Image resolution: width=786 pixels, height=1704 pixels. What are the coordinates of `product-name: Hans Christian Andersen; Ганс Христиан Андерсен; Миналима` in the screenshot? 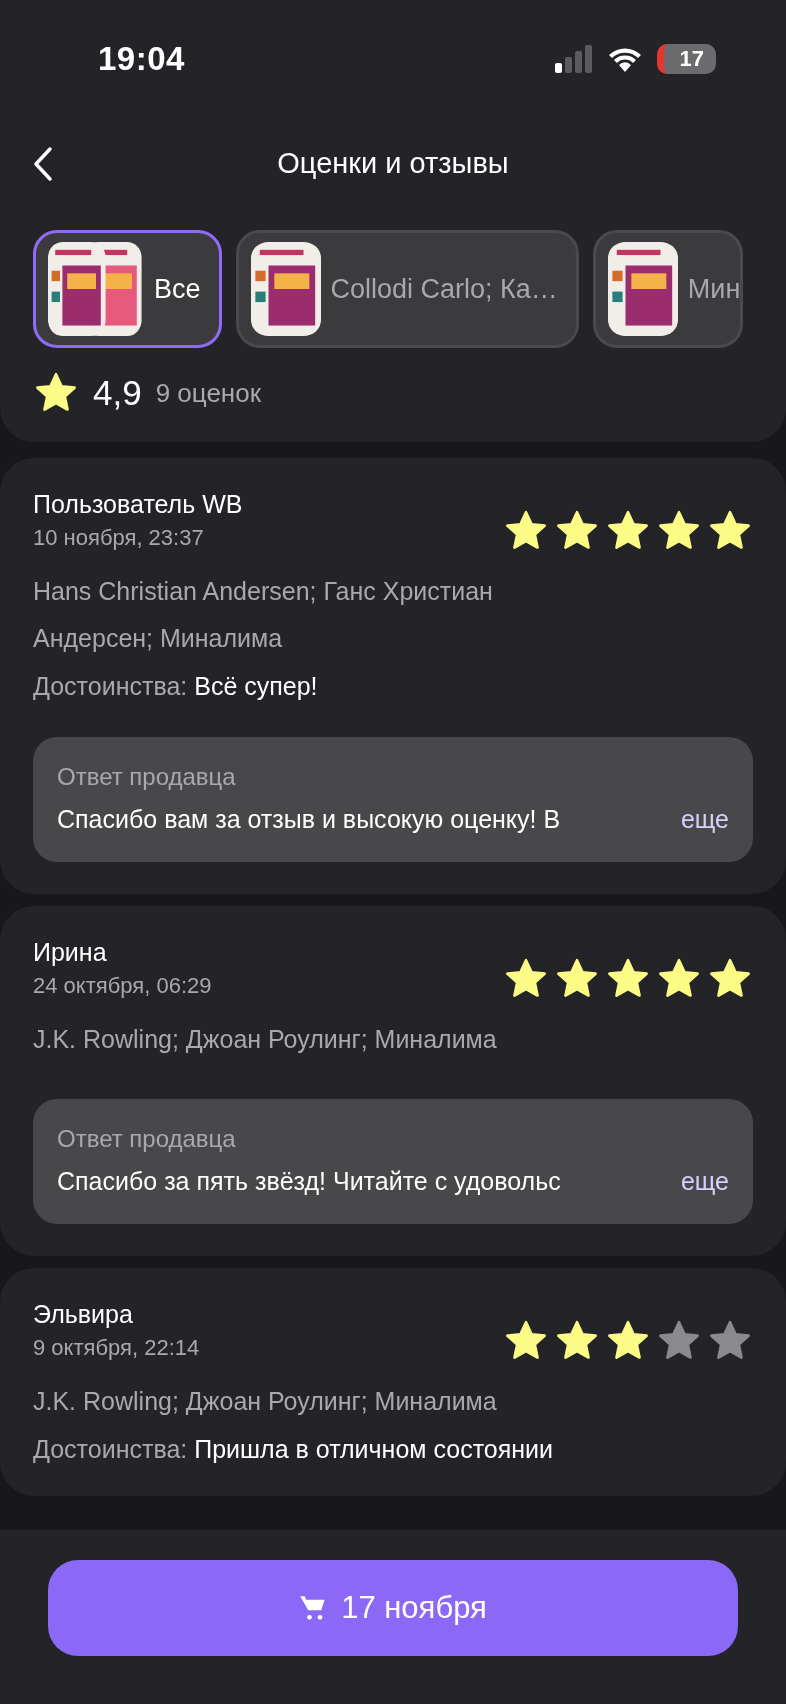 It's located at (263, 615).